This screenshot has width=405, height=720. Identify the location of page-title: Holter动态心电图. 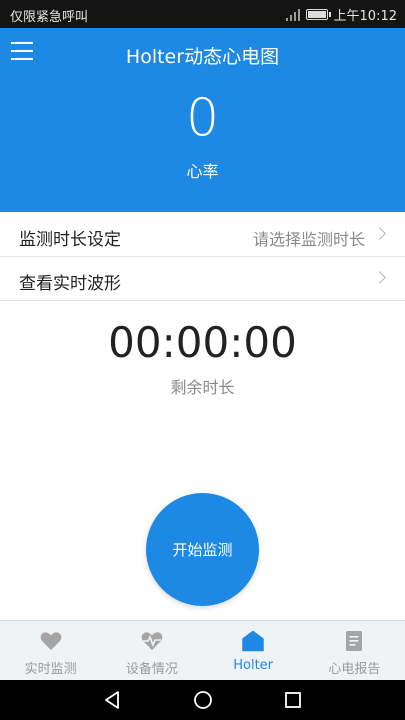
(202, 57).